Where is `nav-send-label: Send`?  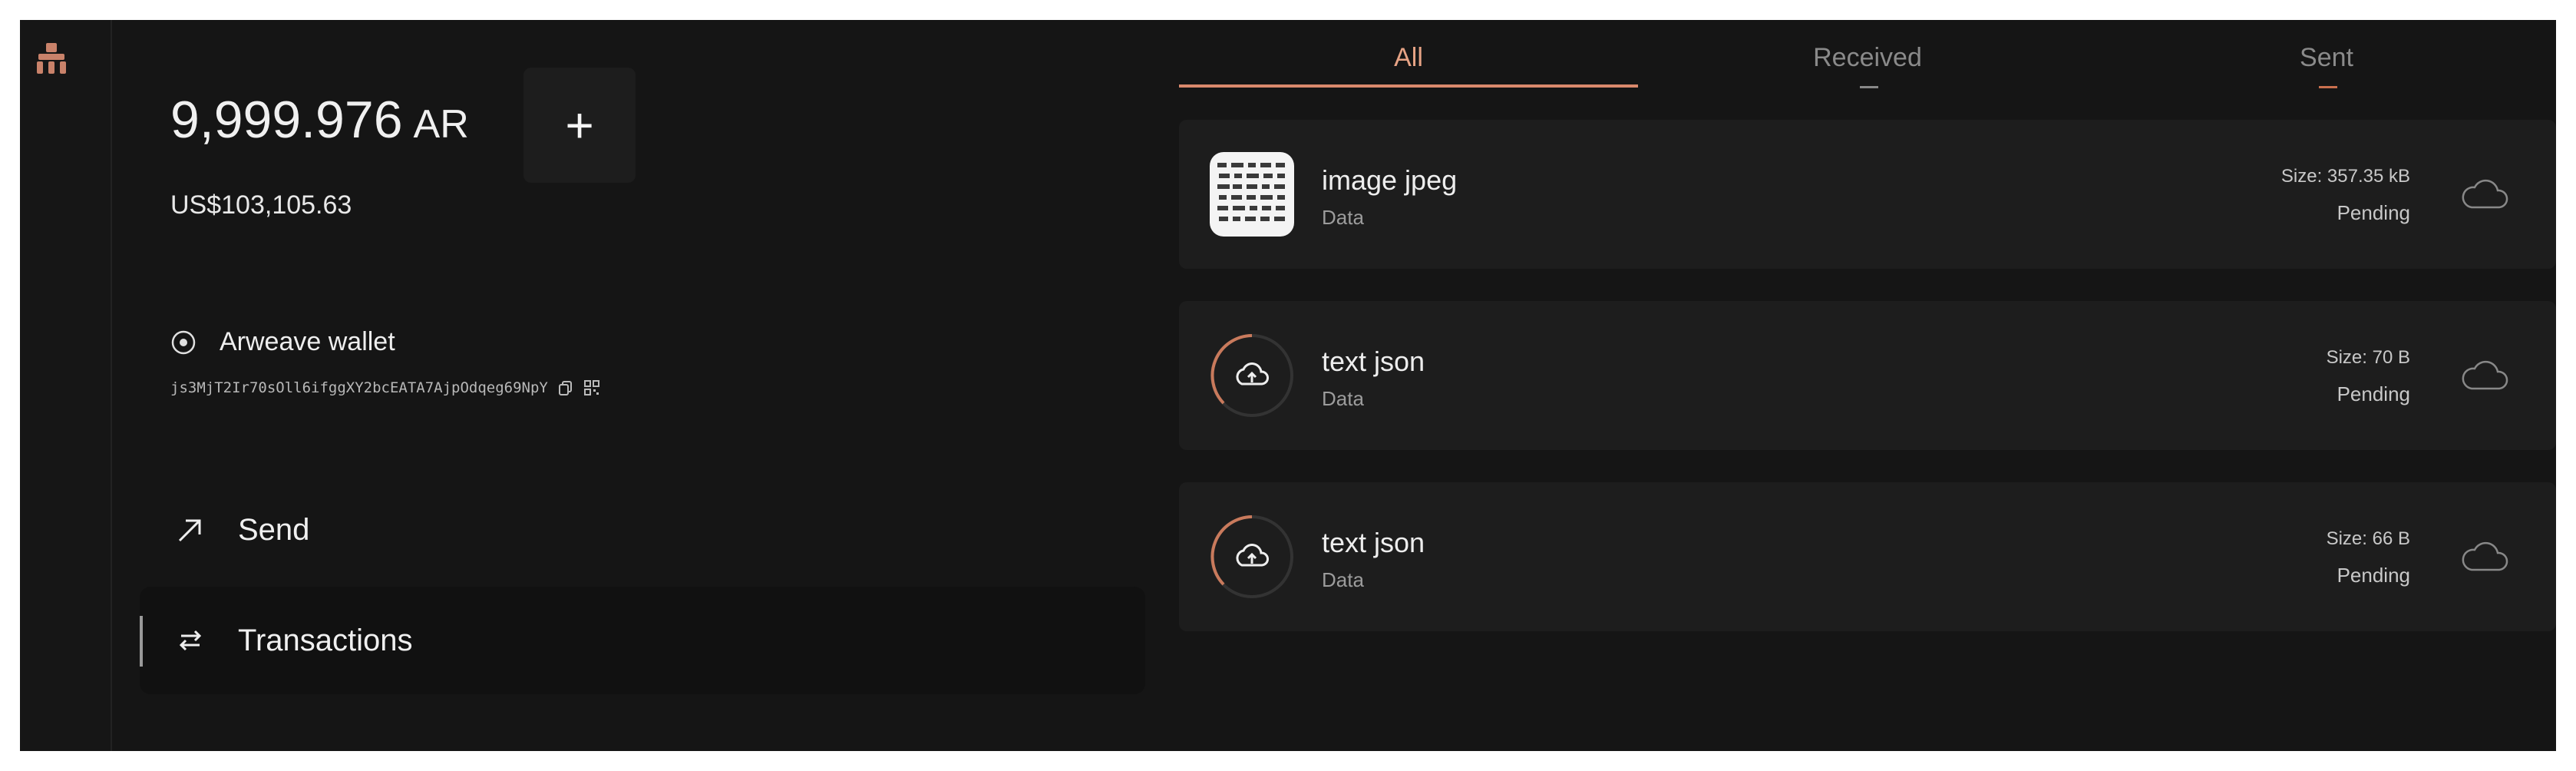
nav-send-label: Send is located at coordinates (274, 529).